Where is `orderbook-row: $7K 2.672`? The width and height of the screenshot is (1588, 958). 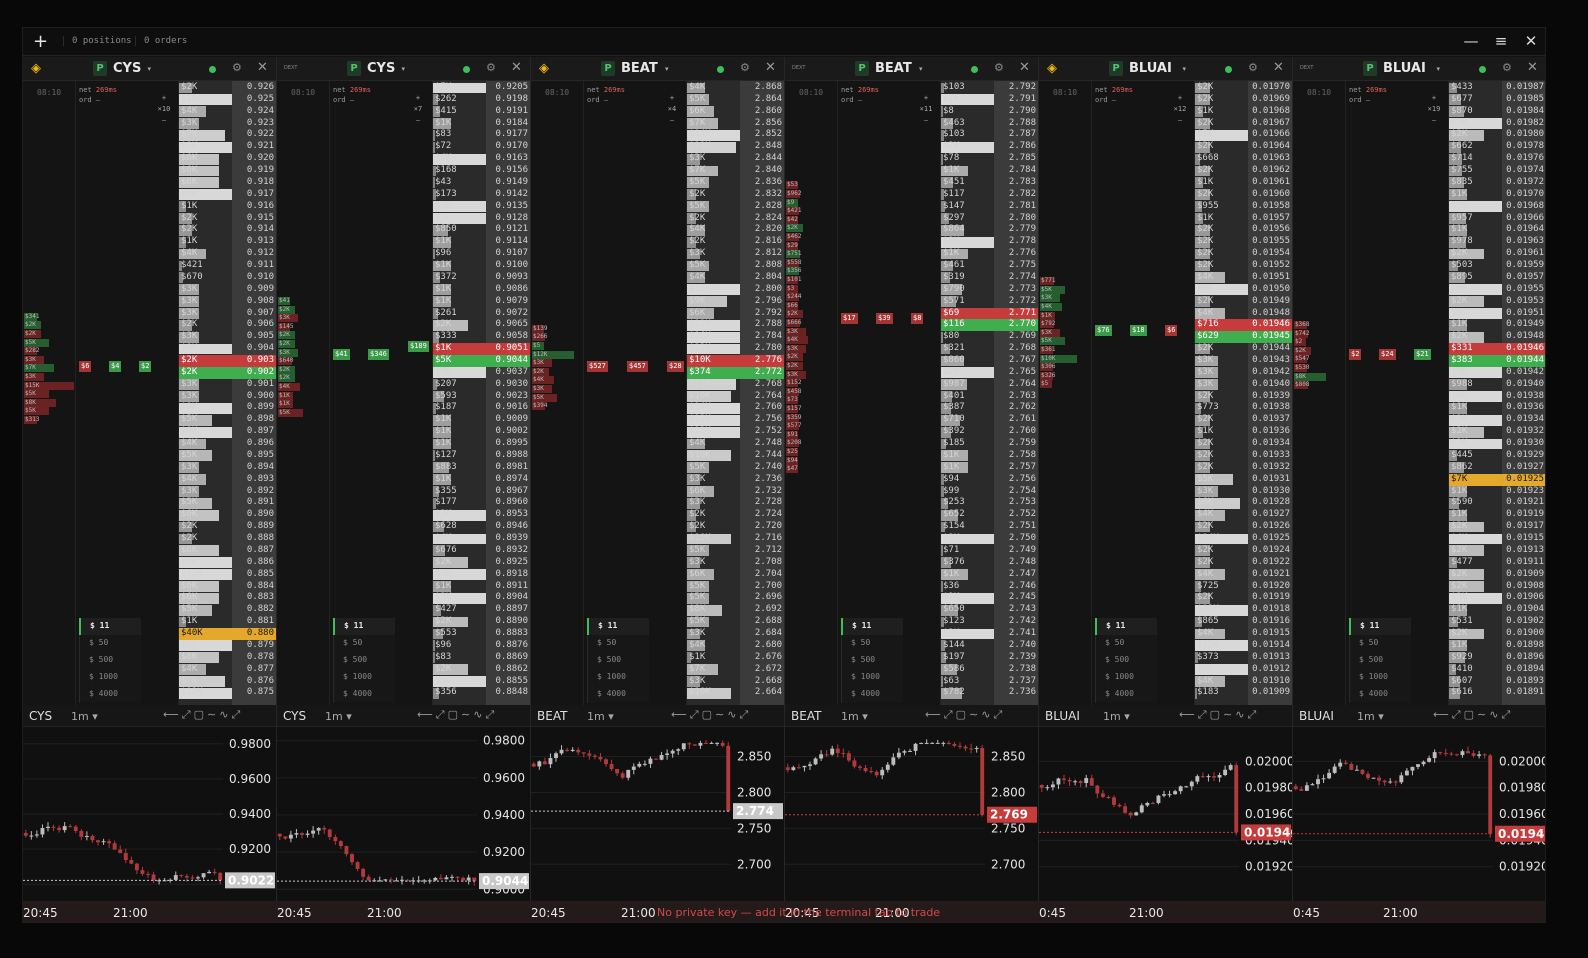
orderbook-row: $7K 2.672 is located at coordinates (735, 670).